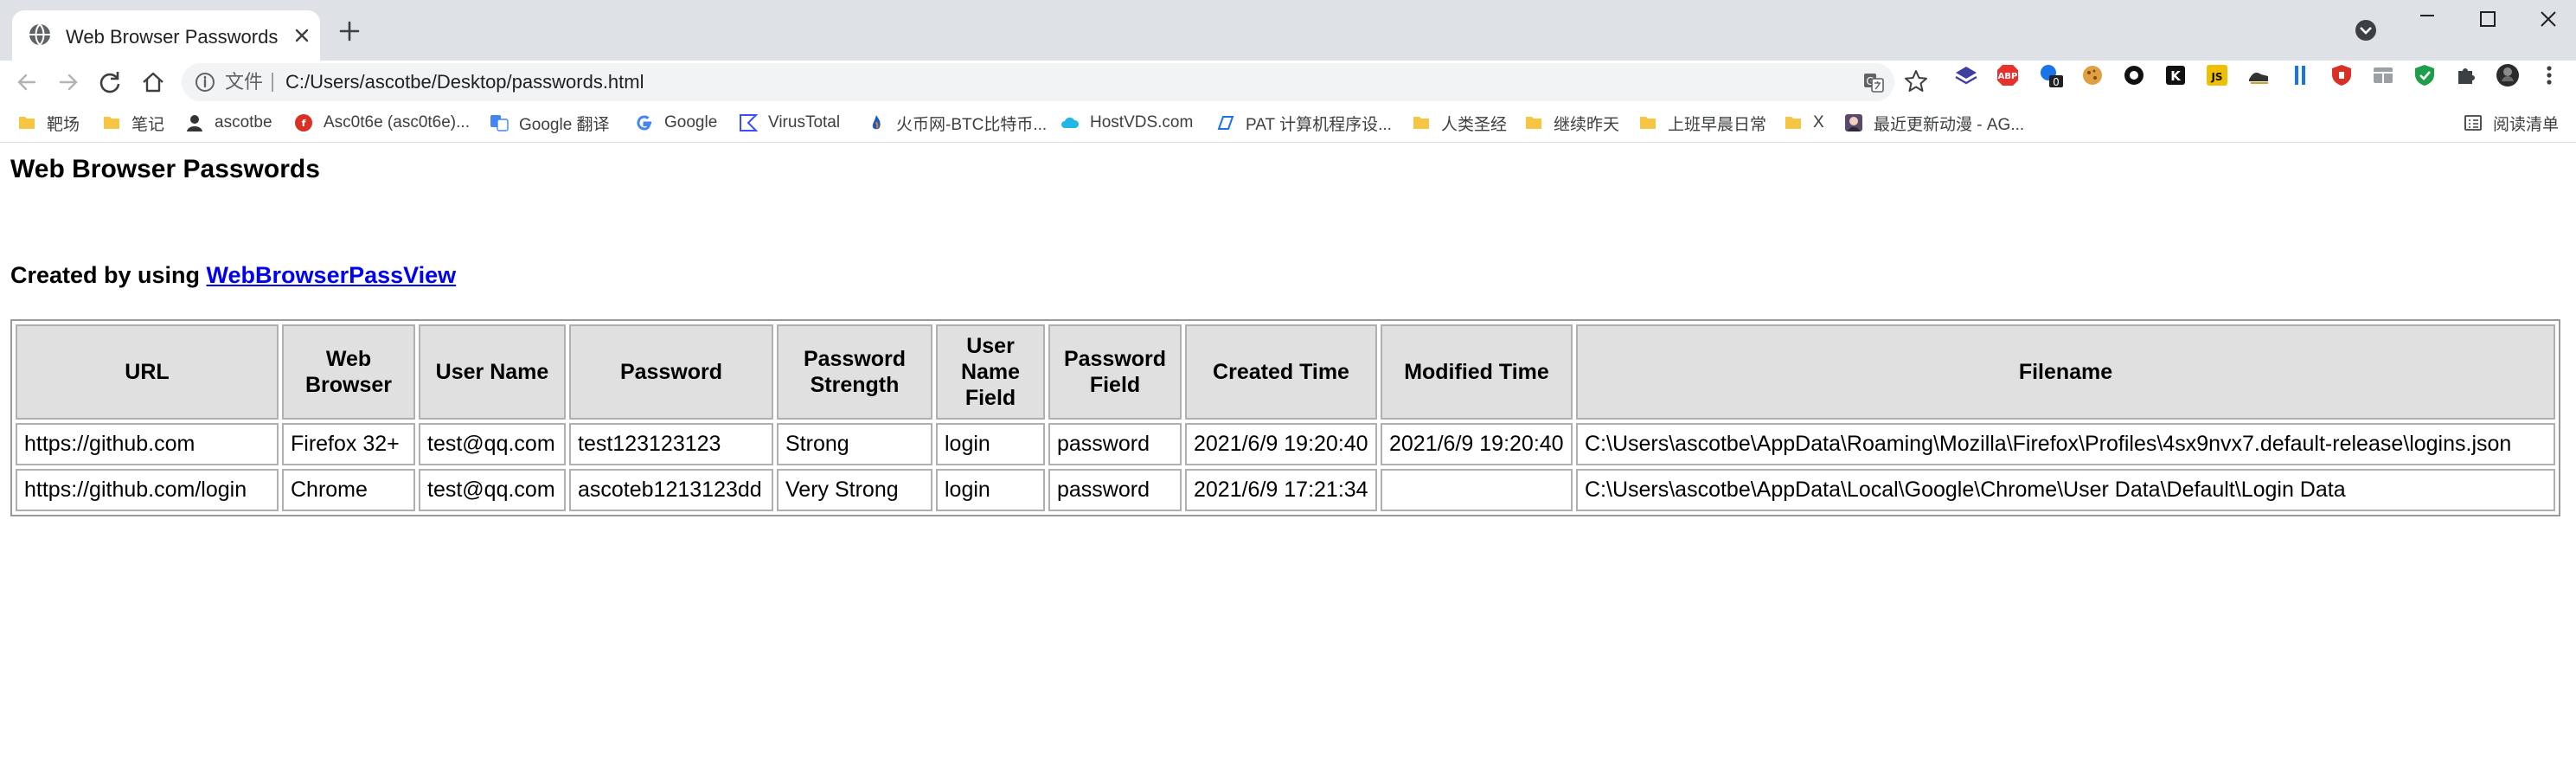  What do you see at coordinates (1874, 82) in the screenshot?
I see `translate-icon: G` at bounding box center [1874, 82].